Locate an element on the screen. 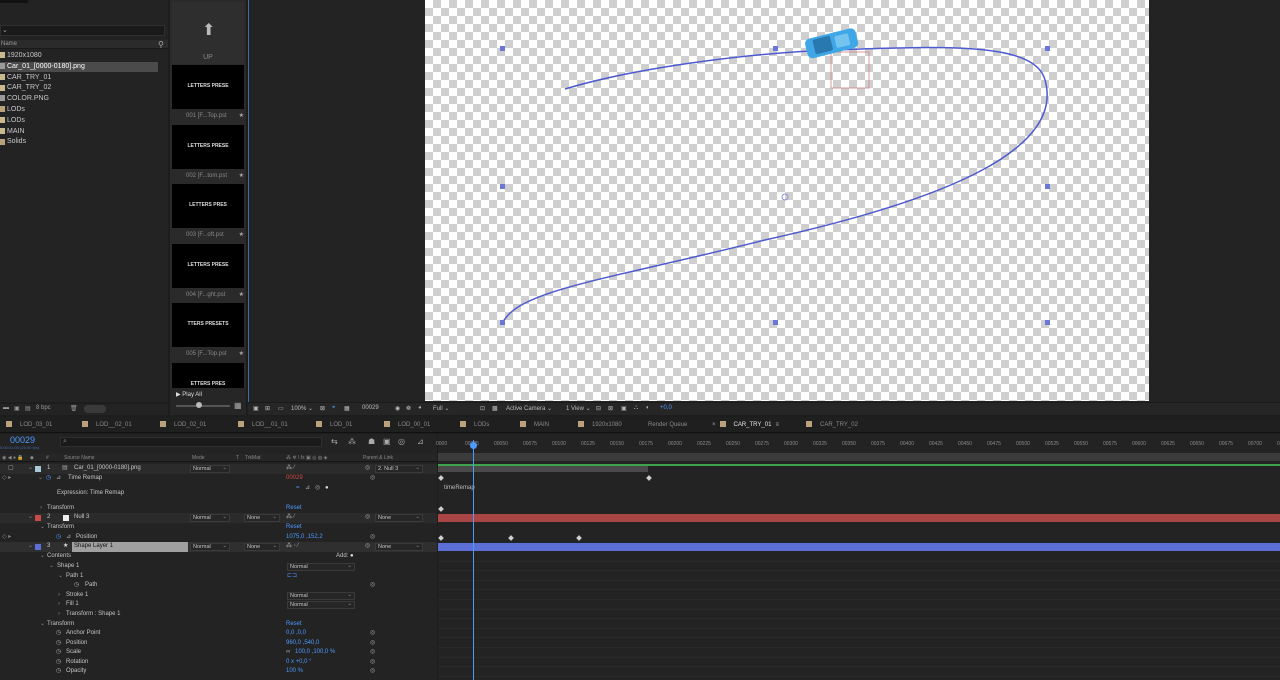 Image resolution: width=1280 pixels, height=680 pixels. flowchart-icon: ⚲ is located at coordinates (161, 44).